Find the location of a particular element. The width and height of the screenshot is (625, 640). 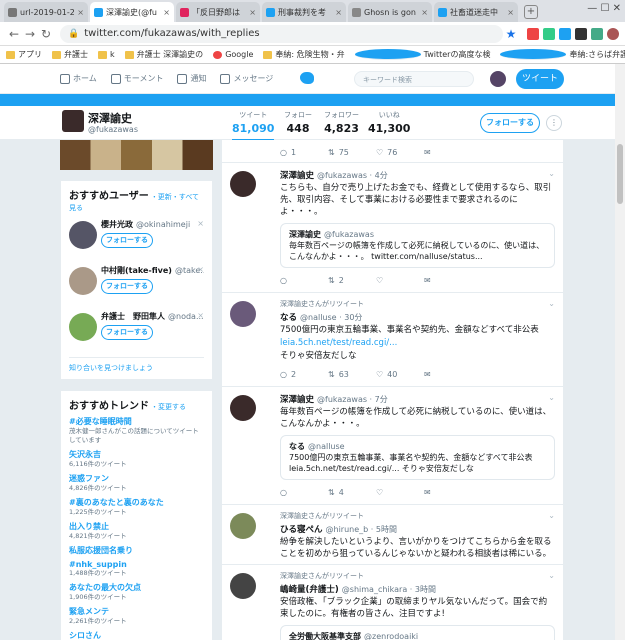

twitter-bird-icon is located at coordinates (307, 78).